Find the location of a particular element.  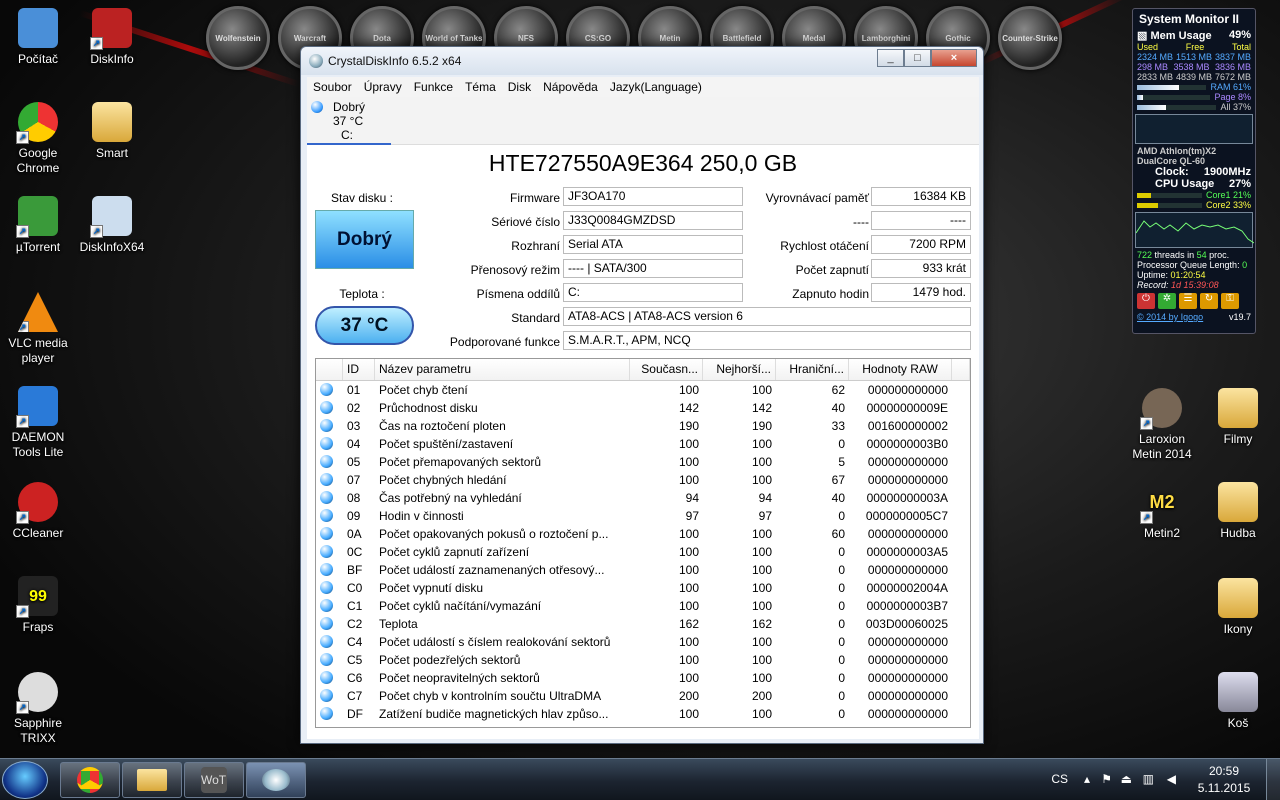

key-icon: ⚿ is located at coordinates (1230, 301).